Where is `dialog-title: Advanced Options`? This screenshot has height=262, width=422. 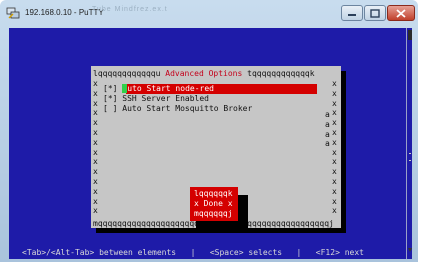 dialog-title: Advanced Options is located at coordinates (204, 73).